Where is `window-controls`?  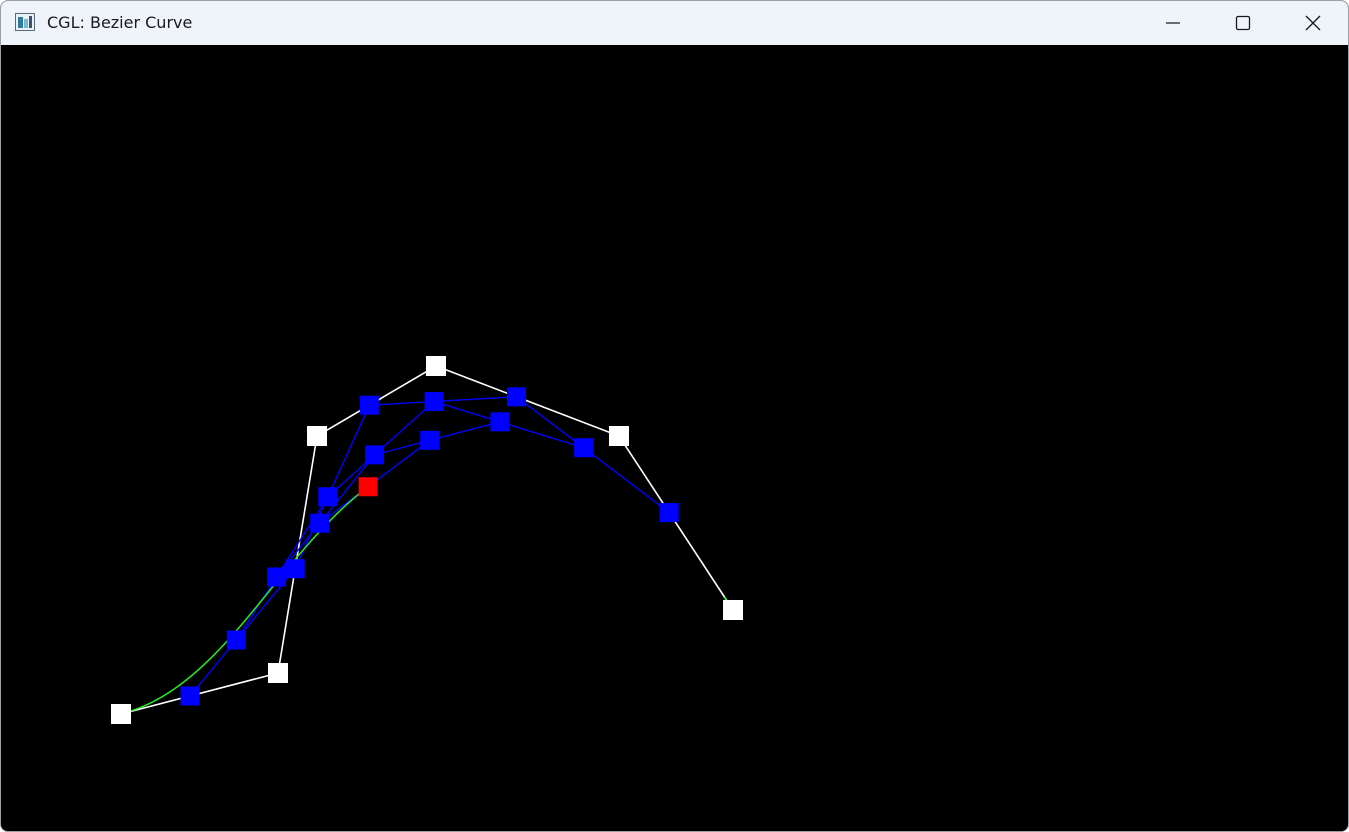 window-controls is located at coordinates (1243, 23).